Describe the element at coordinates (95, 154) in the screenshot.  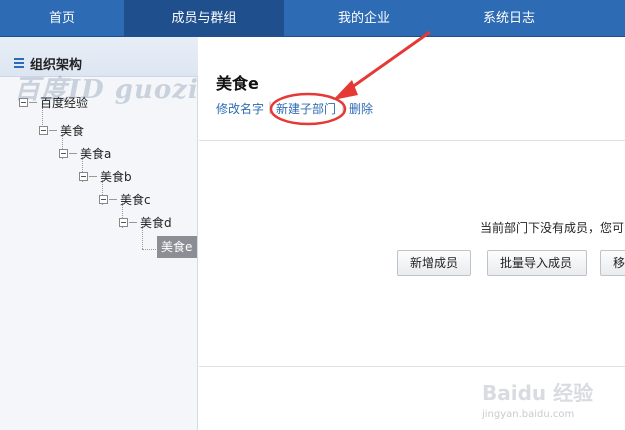
I see `tree-node-label: 美食a` at that location.